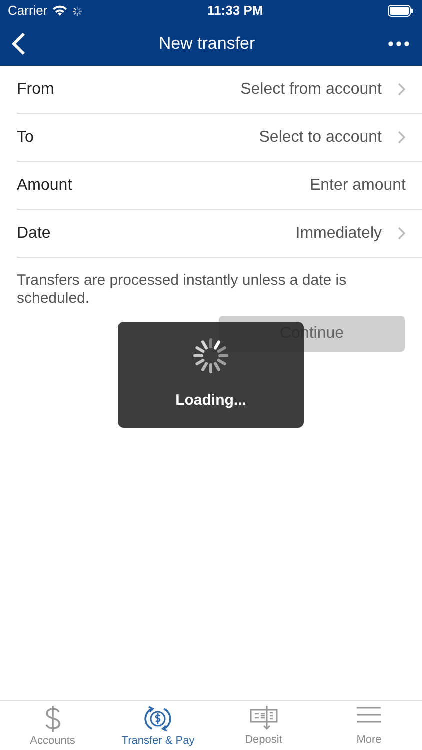 This screenshot has height=750, width=422. Describe the element at coordinates (26, 138) in the screenshot. I see `field-label: To` at that location.